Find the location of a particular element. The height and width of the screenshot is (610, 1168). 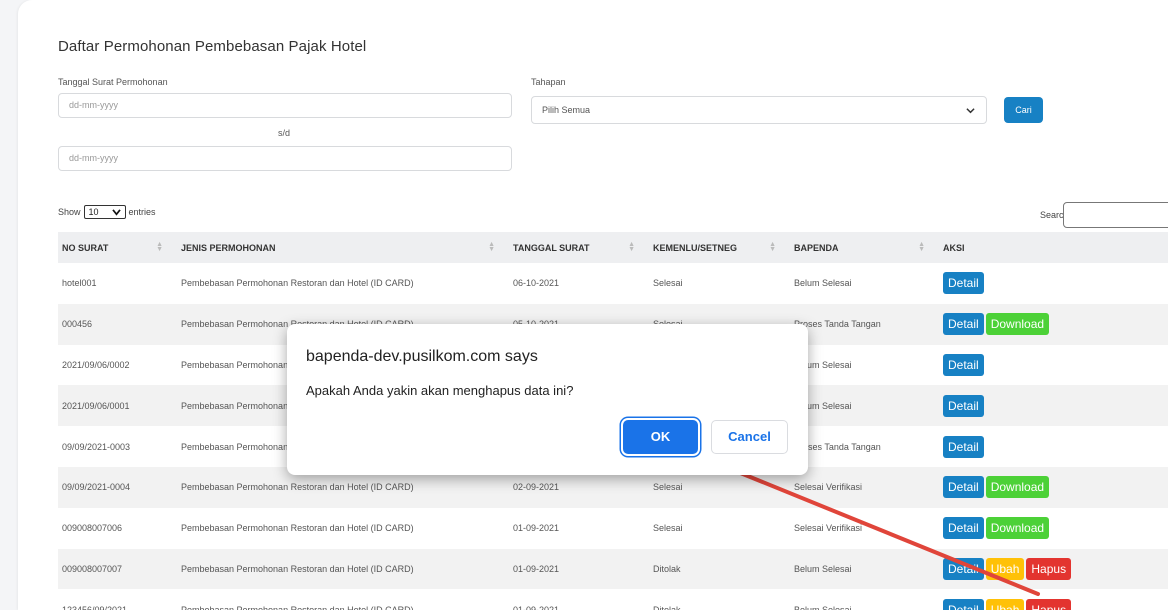

date-range-separator: s/d is located at coordinates (284, 133).